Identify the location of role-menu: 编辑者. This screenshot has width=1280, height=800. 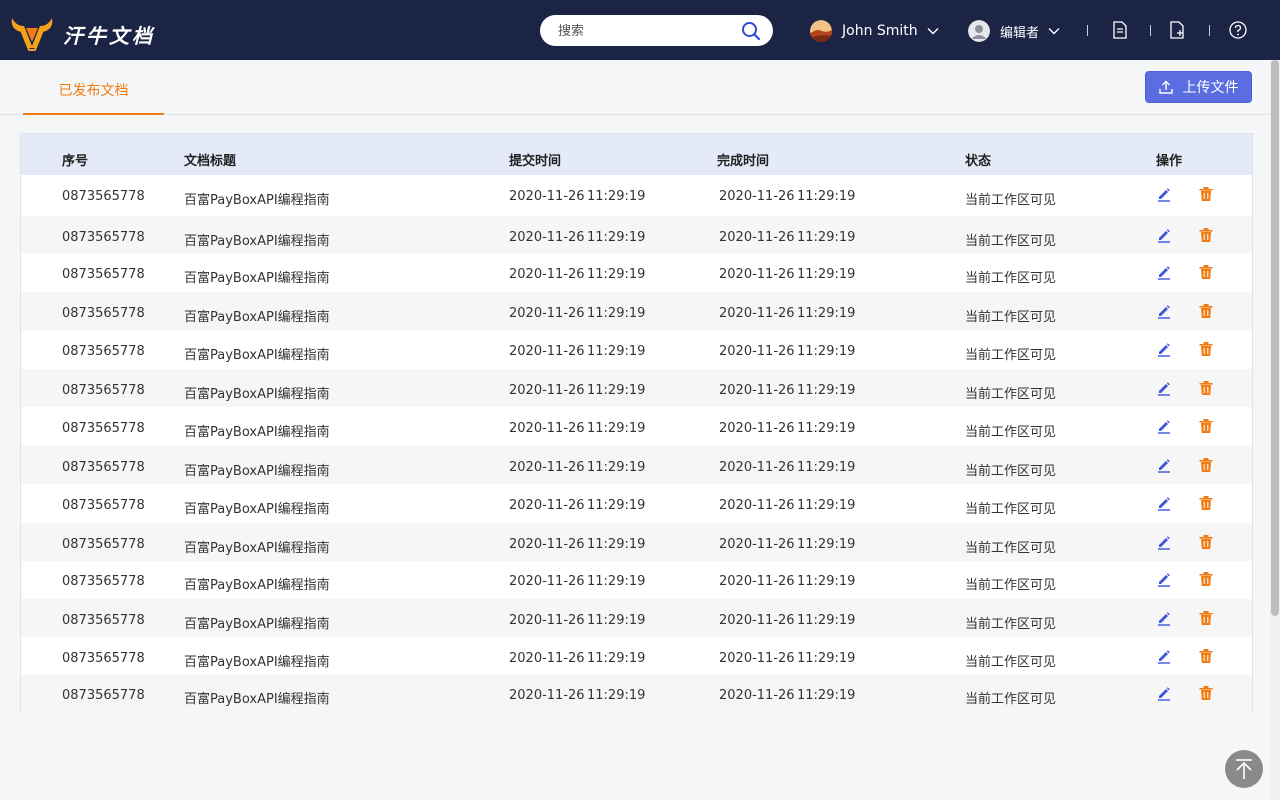
(1014, 31).